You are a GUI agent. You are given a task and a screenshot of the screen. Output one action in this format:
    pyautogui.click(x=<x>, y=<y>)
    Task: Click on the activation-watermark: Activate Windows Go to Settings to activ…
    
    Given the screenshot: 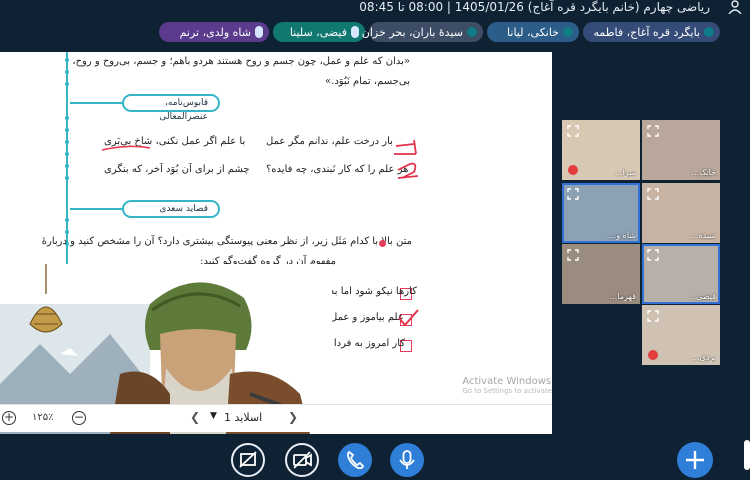 What is the action you would take?
    pyautogui.click(x=507, y=385)
    